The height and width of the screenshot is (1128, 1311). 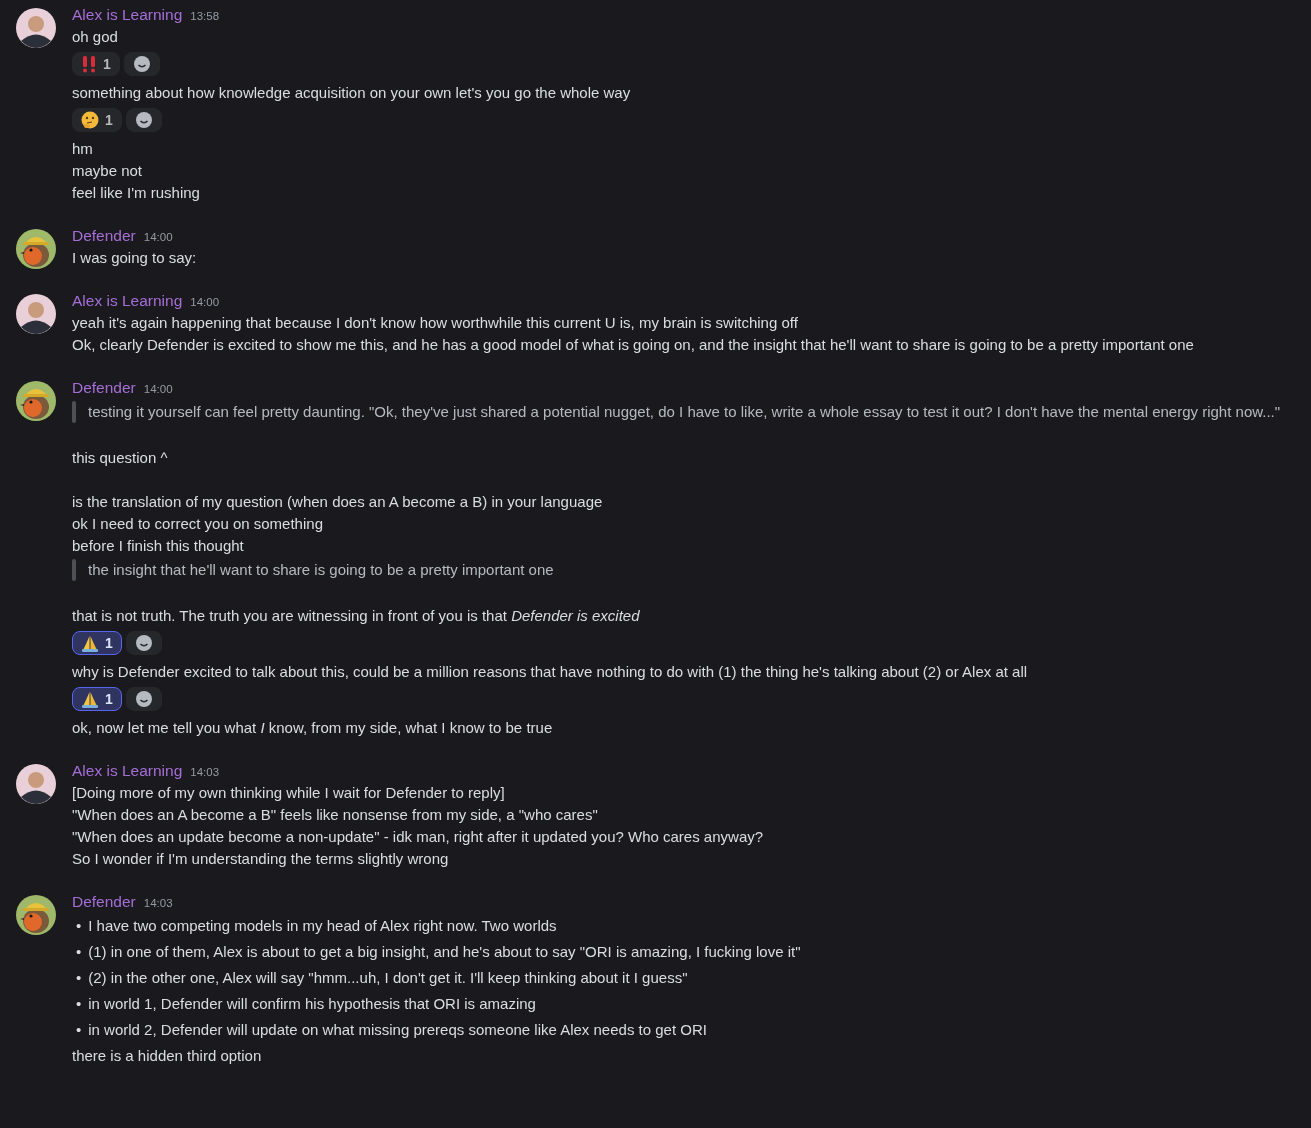 What do you see at coordinates (684, 412) in the screenshot?
I see `quote-text: testing it yourself can feel pretty daunting. "Ok, they've just shared a potential nugget, do I have to like, write a whole essay to test it out? I don't have the mental energy right now..."` at bounding box center [684, 412].